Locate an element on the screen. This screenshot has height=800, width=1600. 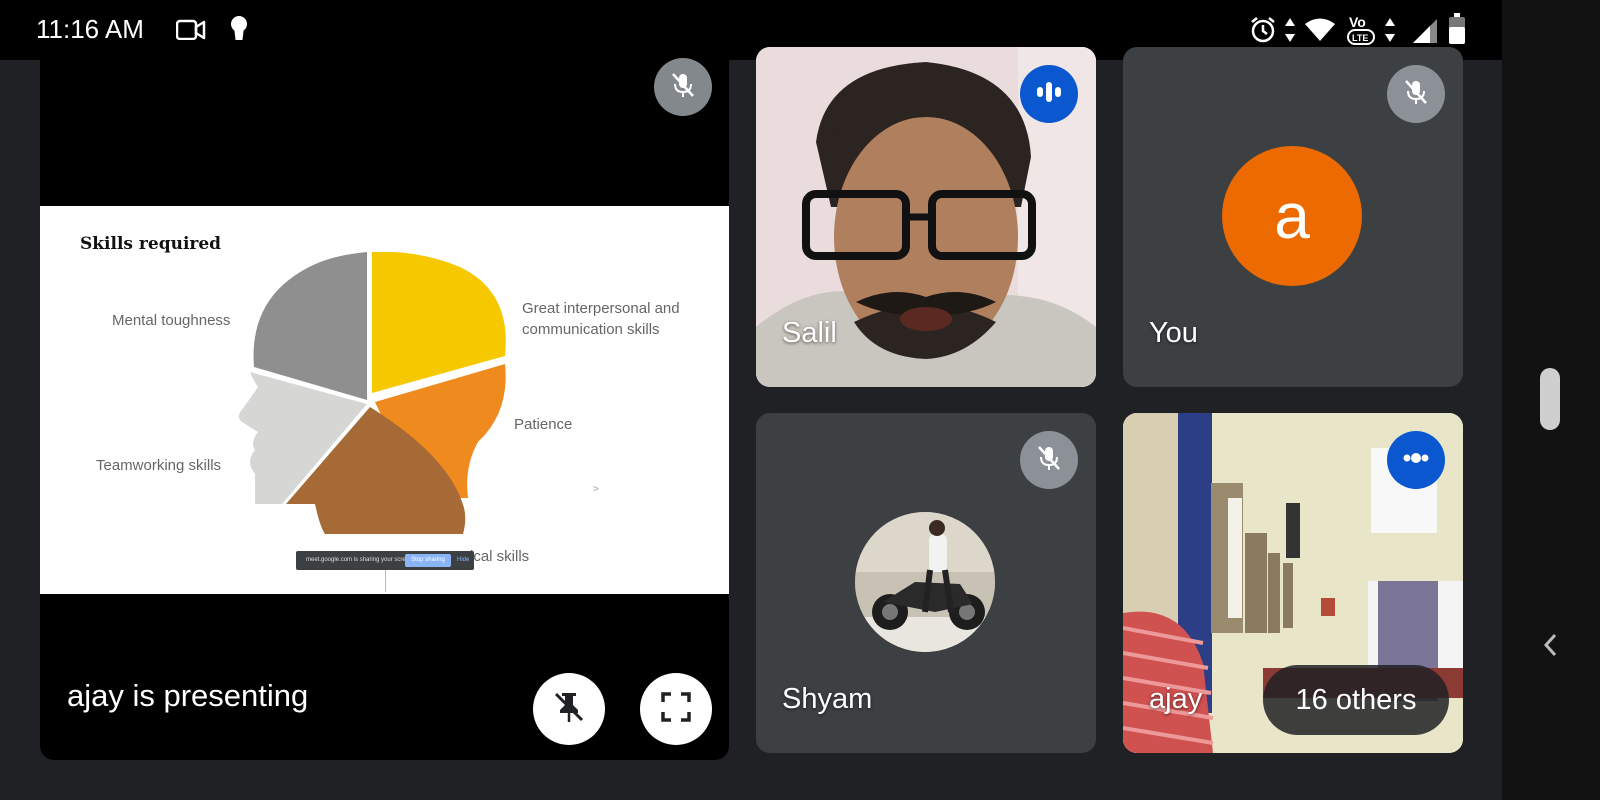
chevron-left-icon is located at coordinates (1550, 647).